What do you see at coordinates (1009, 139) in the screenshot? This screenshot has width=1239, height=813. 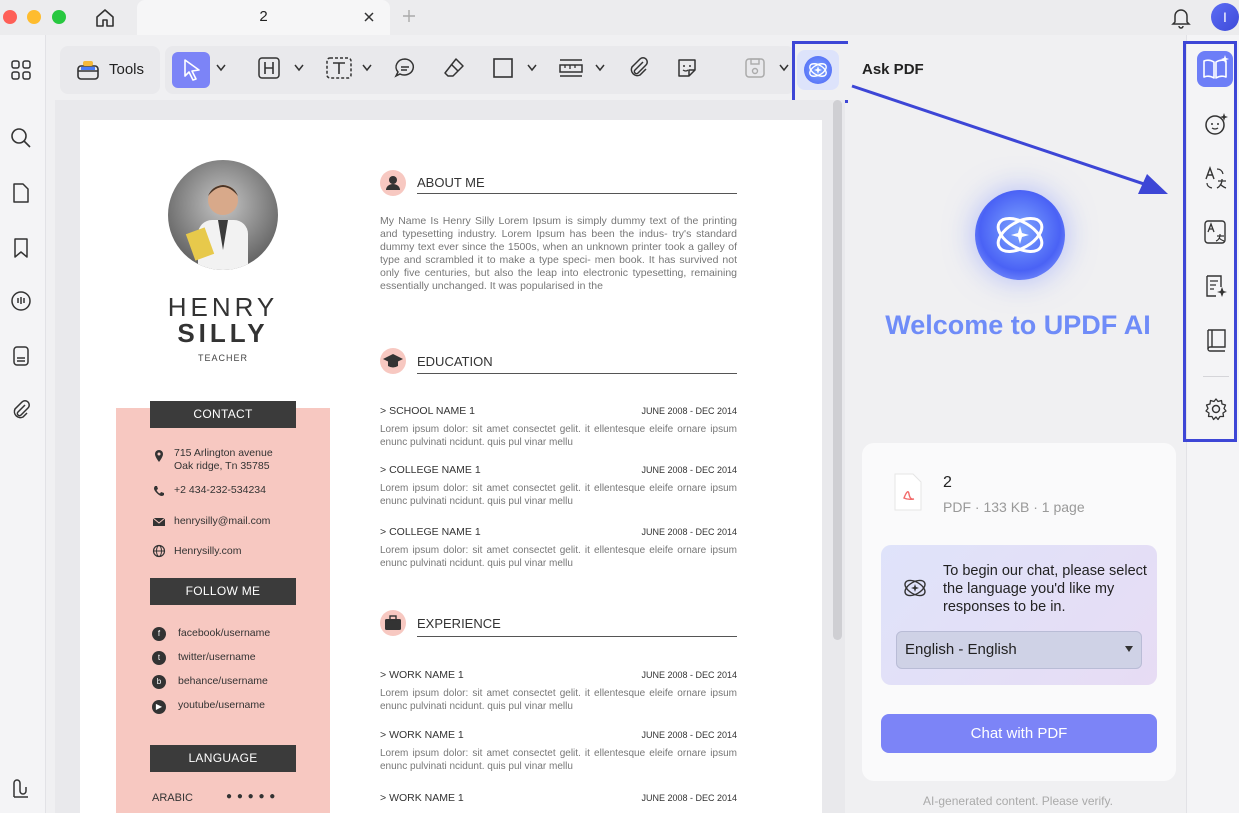 I see `annotation-arrow` at bounding box center [1009, 139].